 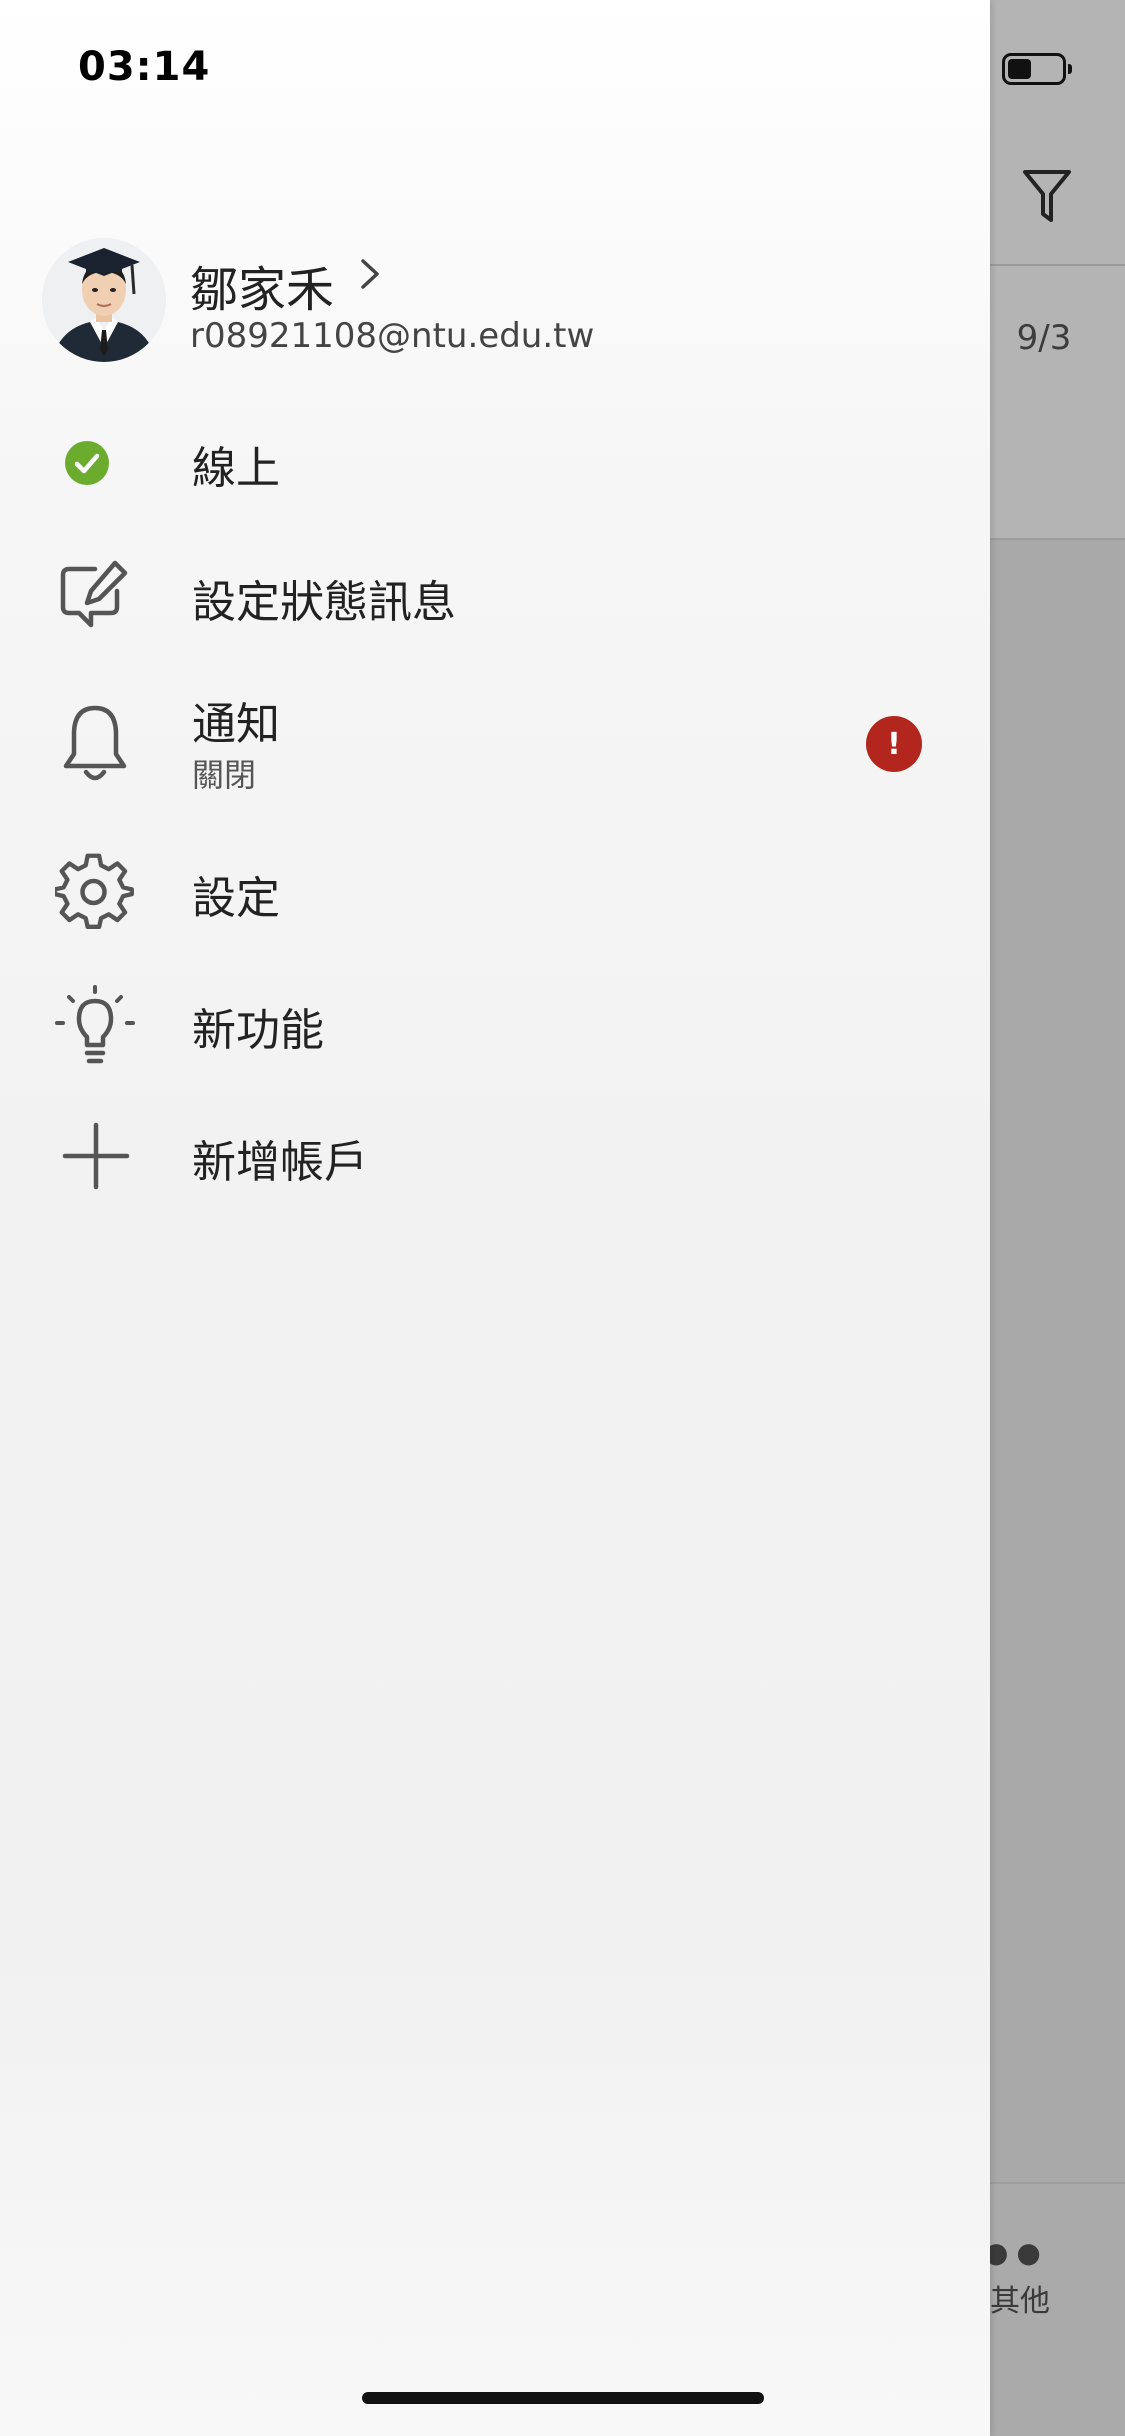 I want to click on presence-available-icon, so click(x=87, y=463).